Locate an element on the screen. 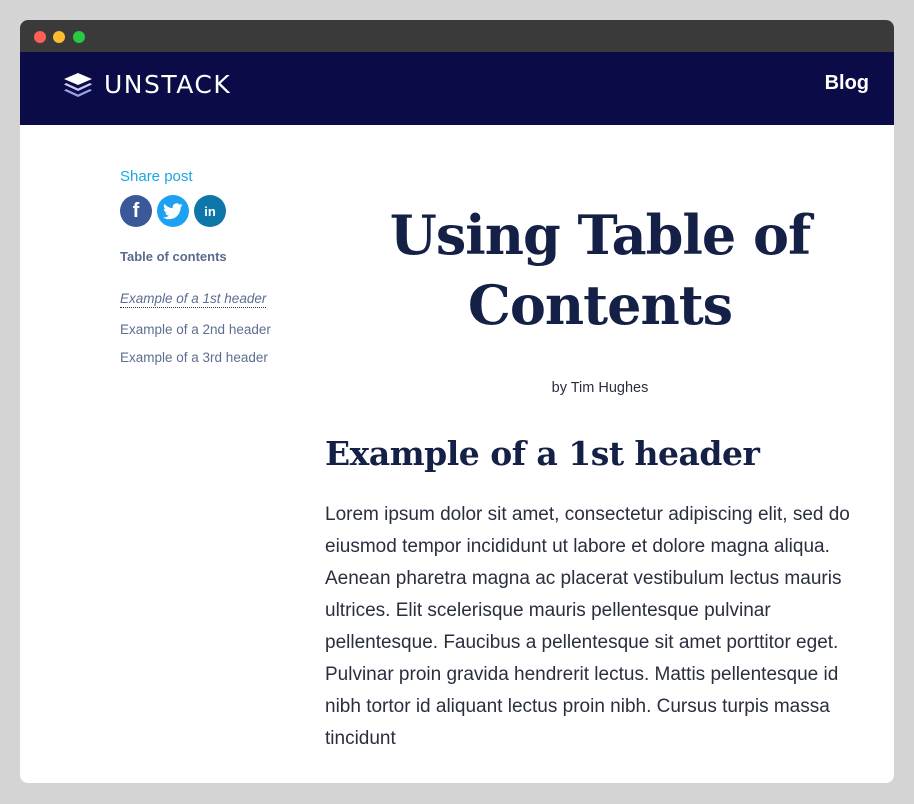 This screenshot has height=804, width=914. site-navbar: UNSTACK Blog is located at coordinates (457, 88).